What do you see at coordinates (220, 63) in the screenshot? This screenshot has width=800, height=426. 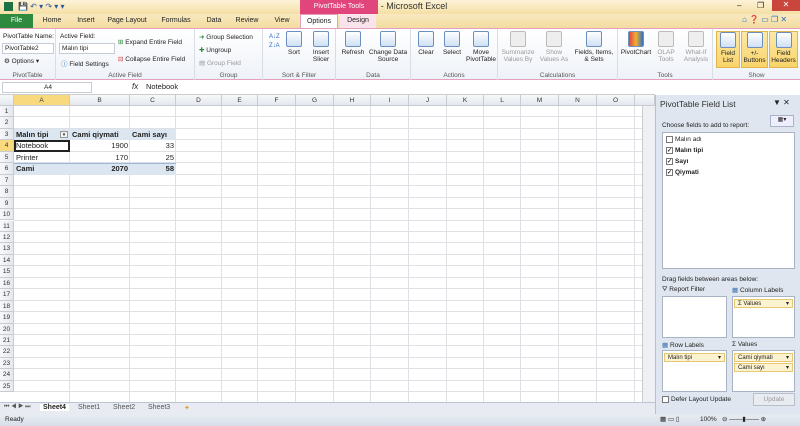 I see `group-field-button: ▤ Group Field` at bounding box center [220, 63].